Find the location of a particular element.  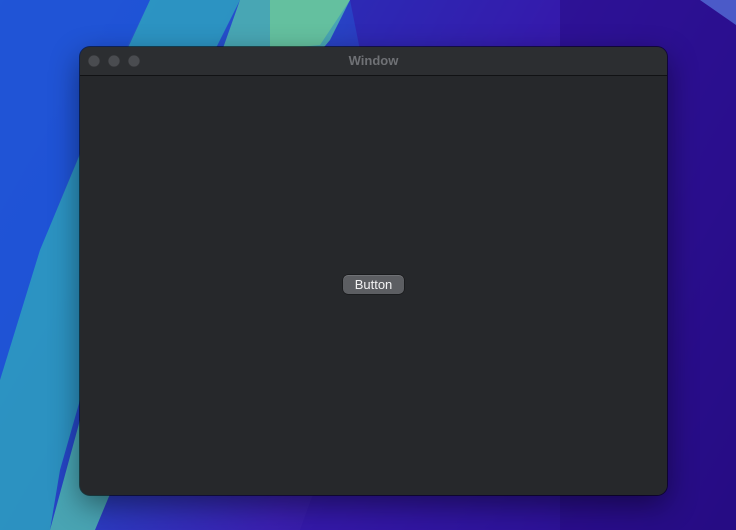

push-button: Button is located at coordinates (373, 284).